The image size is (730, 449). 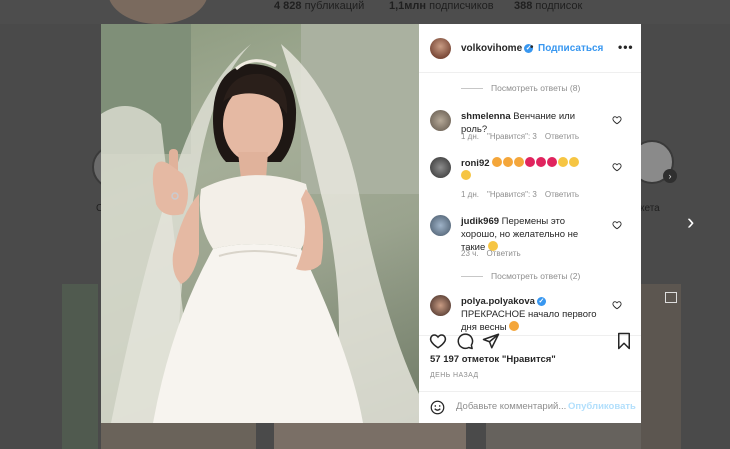 What do you see at coordinates (454, 375) in the screenshot?
I see `post-time: ДЕНЬ НАЗАД` at bounding box center [454, 375].